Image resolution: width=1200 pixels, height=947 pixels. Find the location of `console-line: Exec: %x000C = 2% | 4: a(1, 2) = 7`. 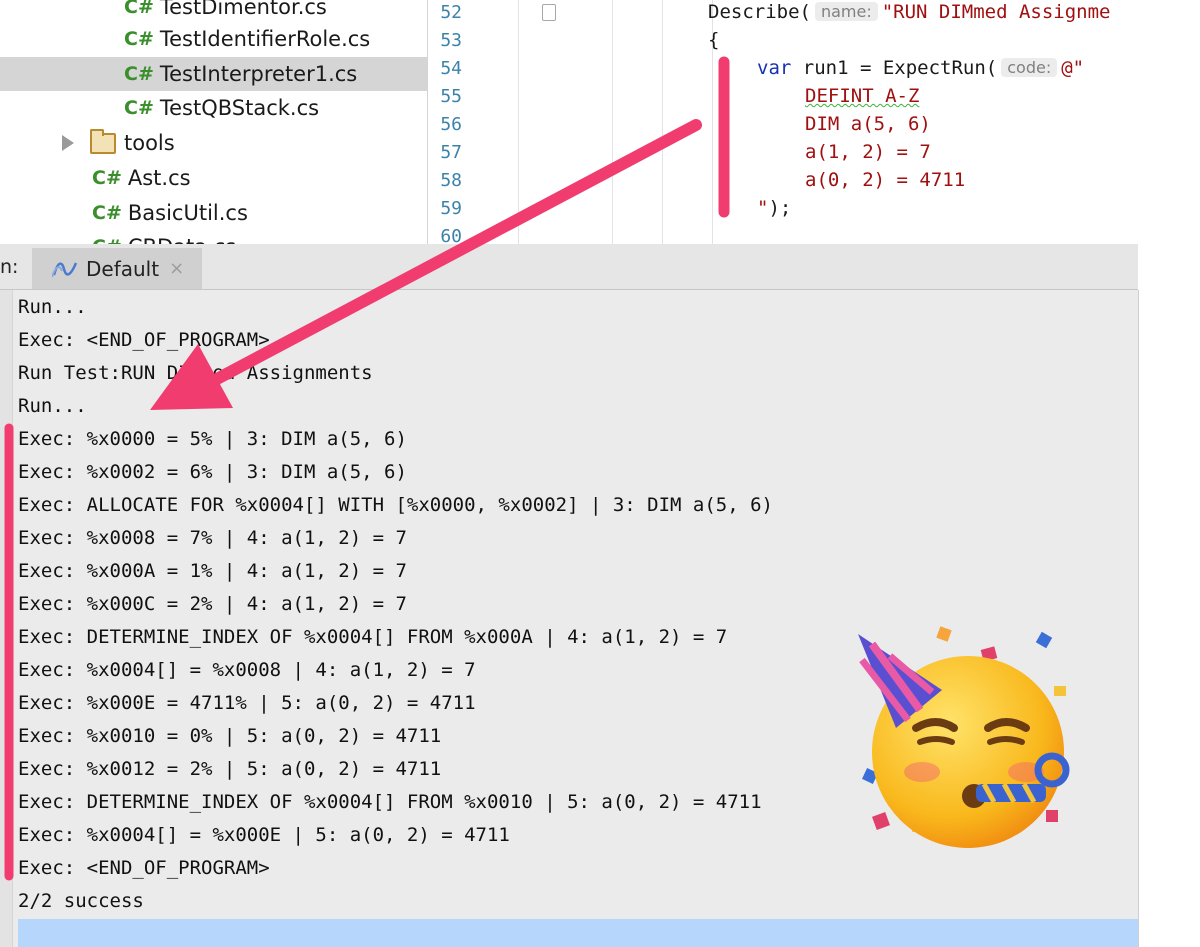

console-line: Exec: %x000C = 2% | 4: a(1, 2) = 7 is located at coordinates (212, 604).